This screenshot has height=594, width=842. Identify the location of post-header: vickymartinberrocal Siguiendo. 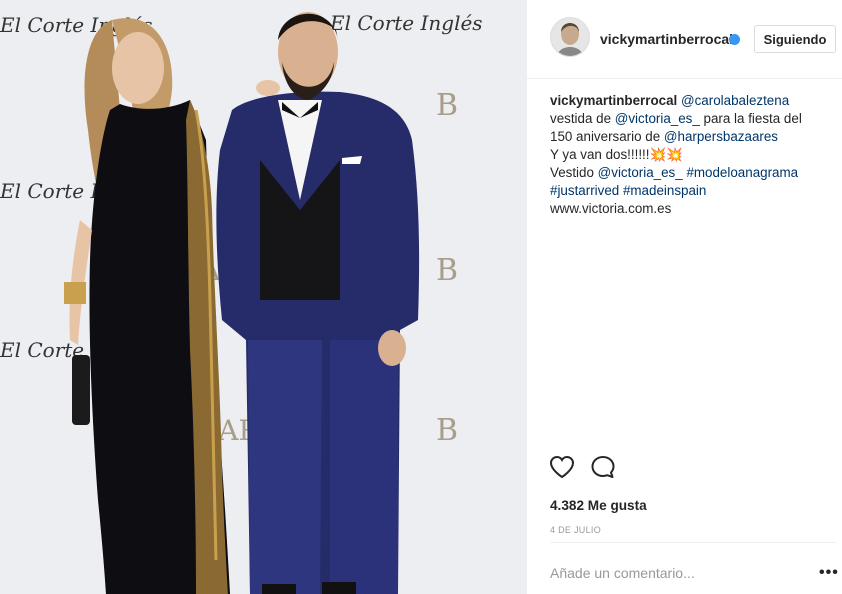
(684, 39).